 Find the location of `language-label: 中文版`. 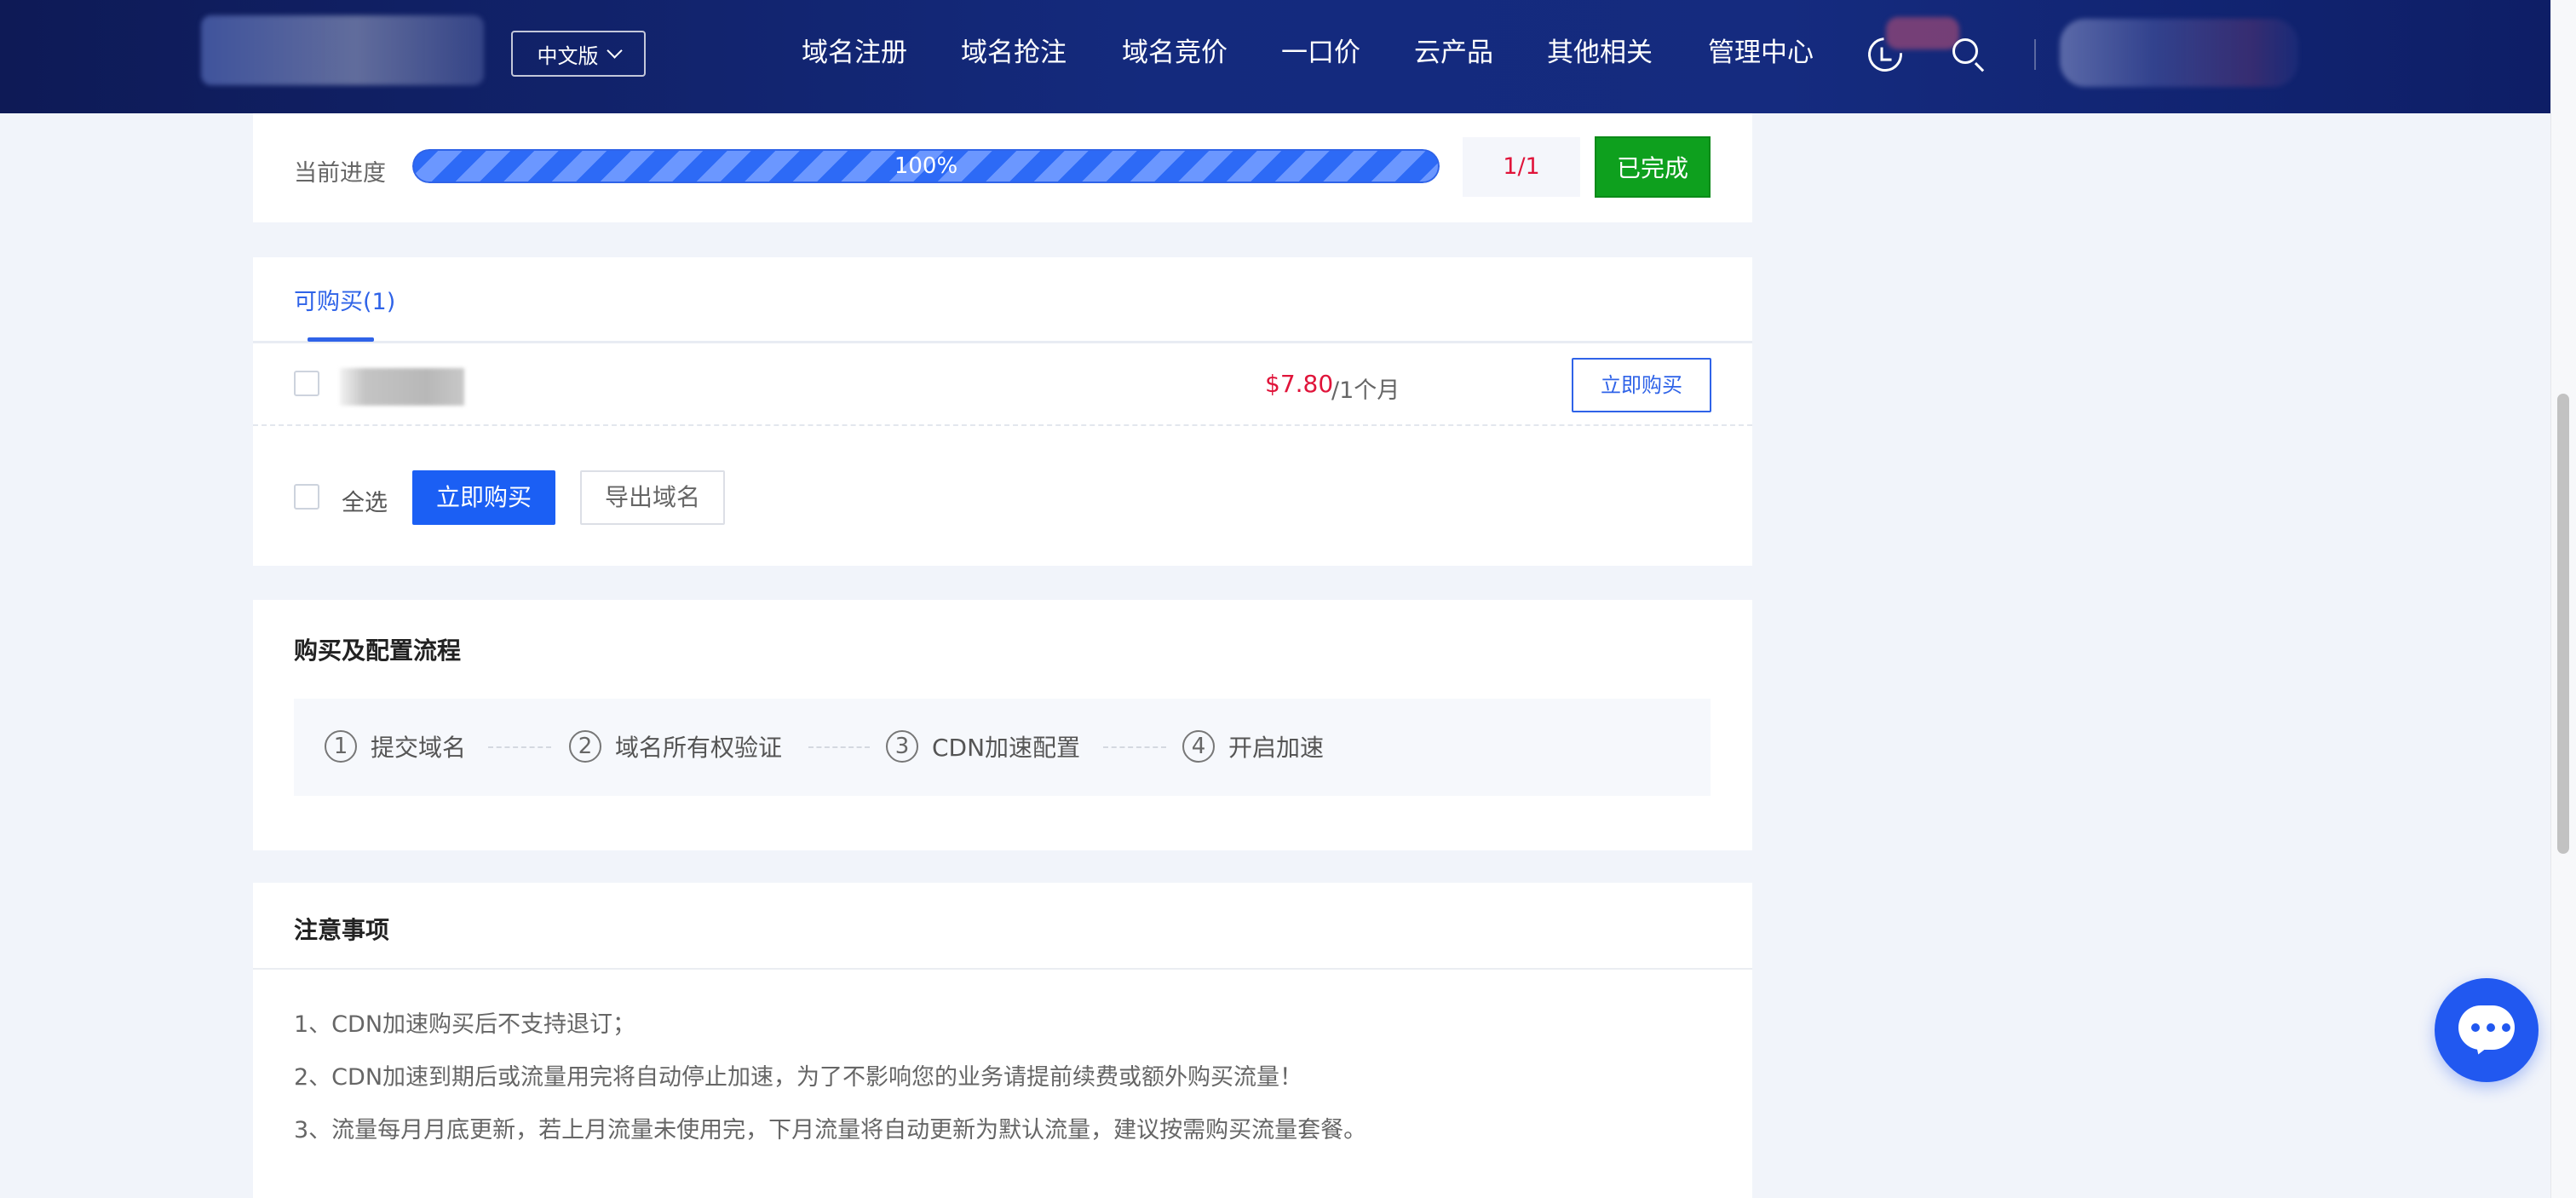

language-label: 中文版 is located at coordinates (568, 55).